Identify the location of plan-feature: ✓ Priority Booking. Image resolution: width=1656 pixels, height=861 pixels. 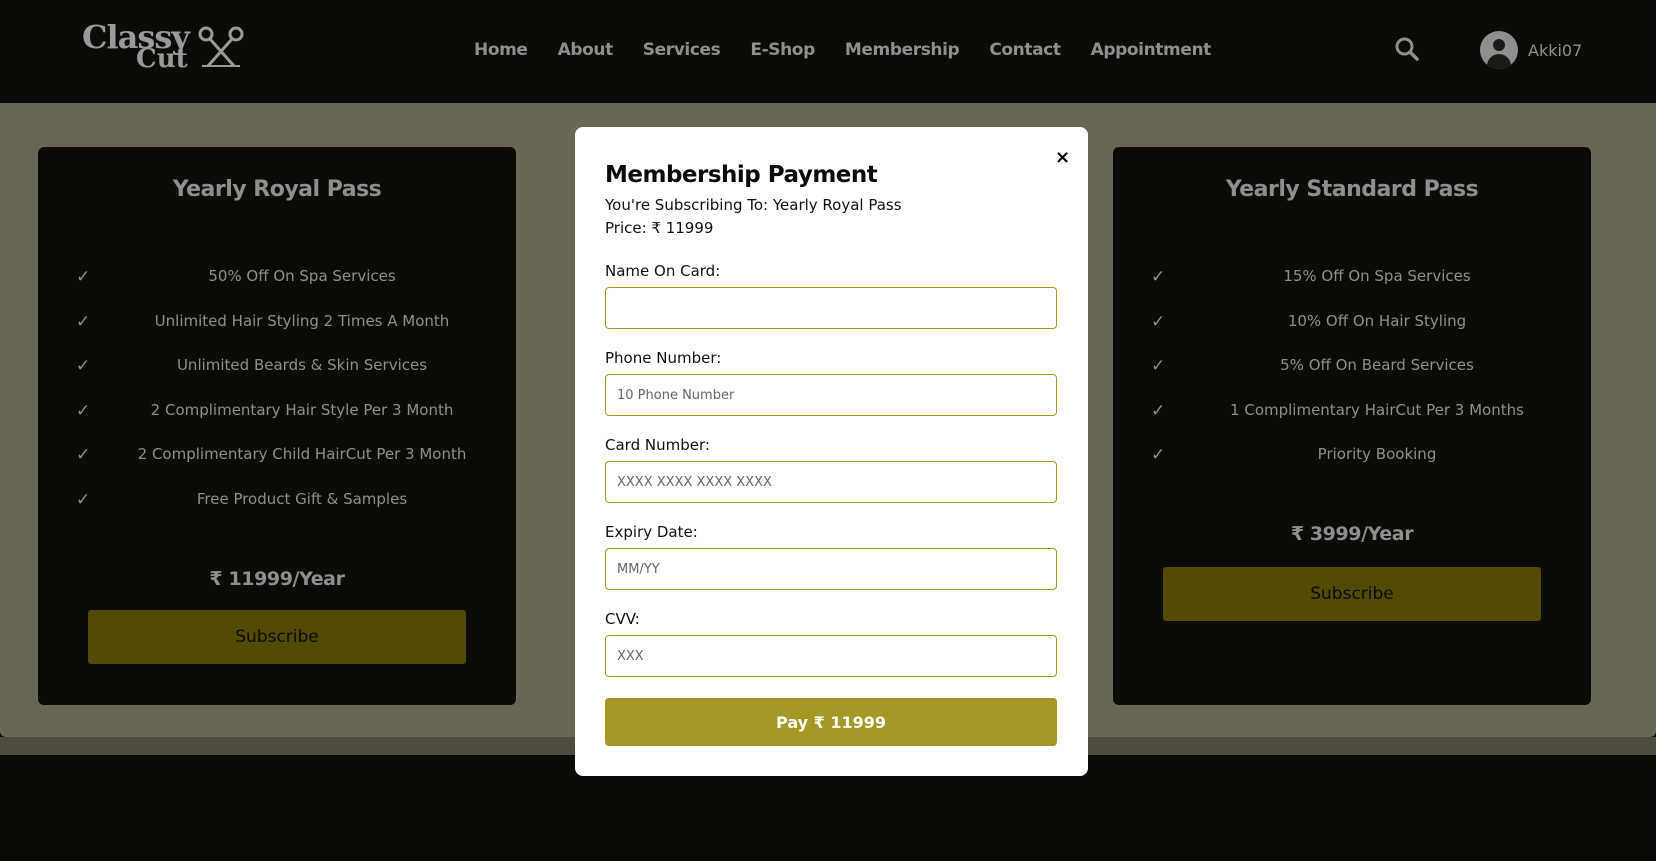
(1352, 457).